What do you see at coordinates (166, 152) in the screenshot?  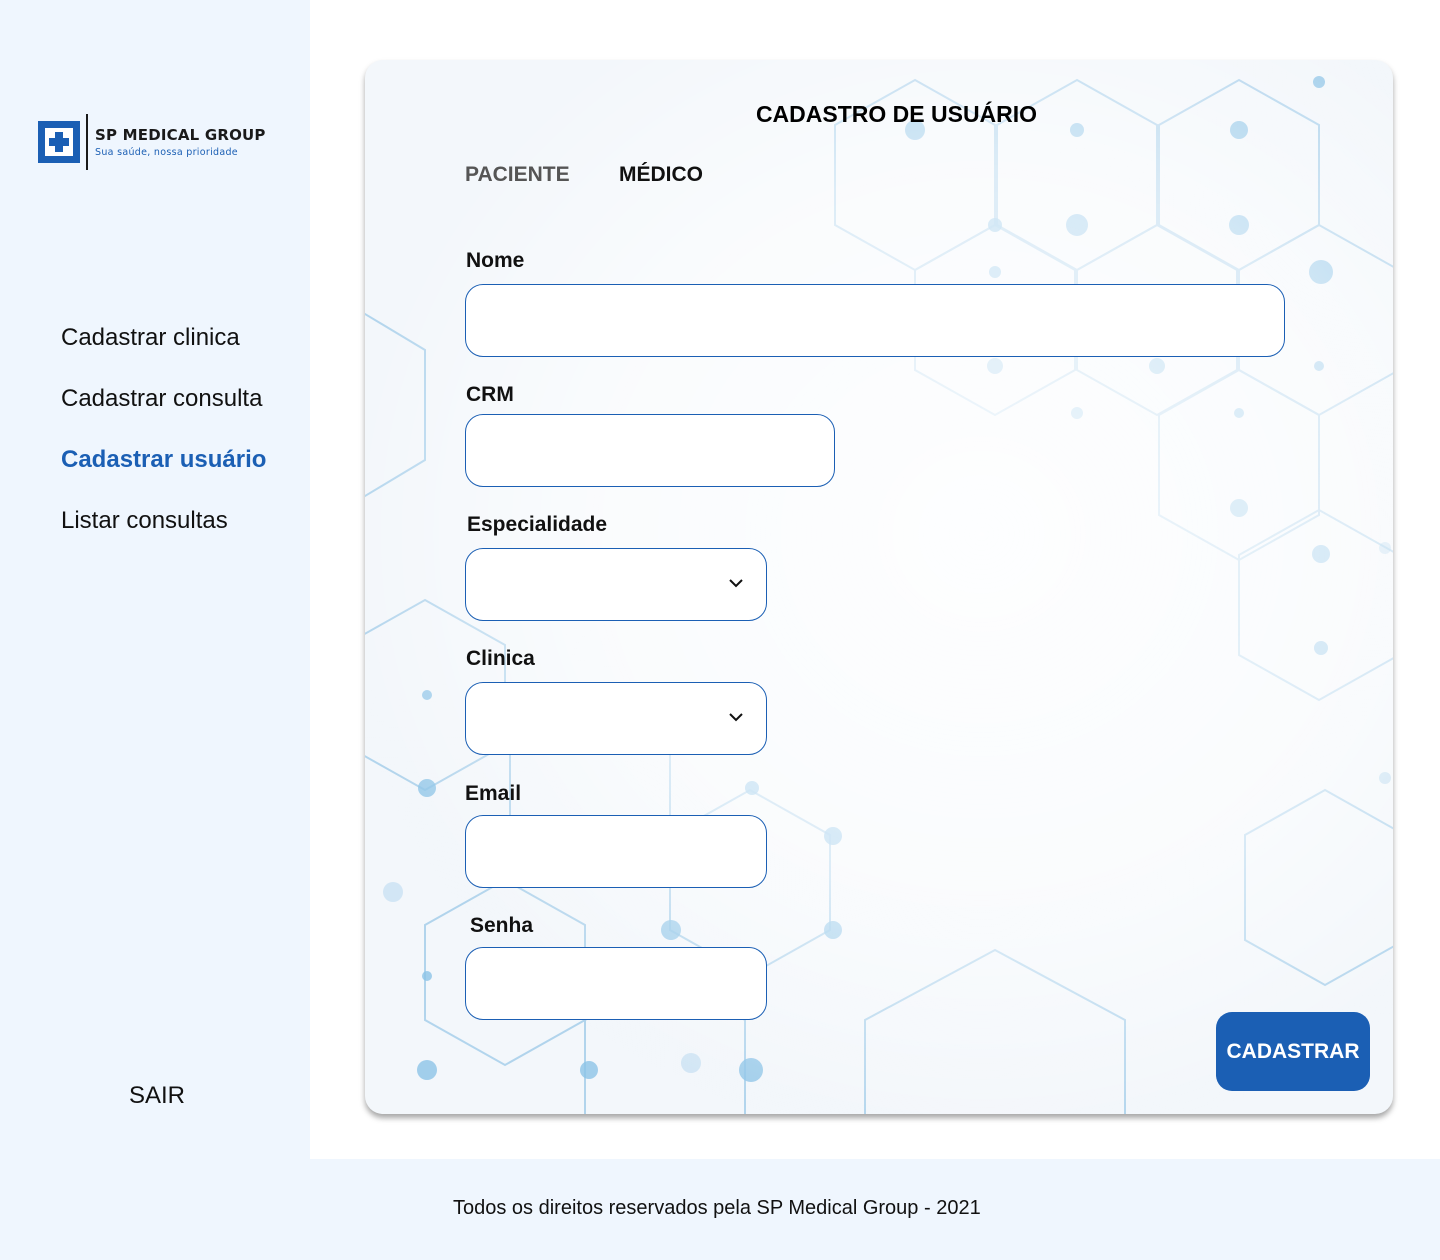 I see `brand-tagline: Sua saúde, nossa prioridade` at bounding box center [166, 152].